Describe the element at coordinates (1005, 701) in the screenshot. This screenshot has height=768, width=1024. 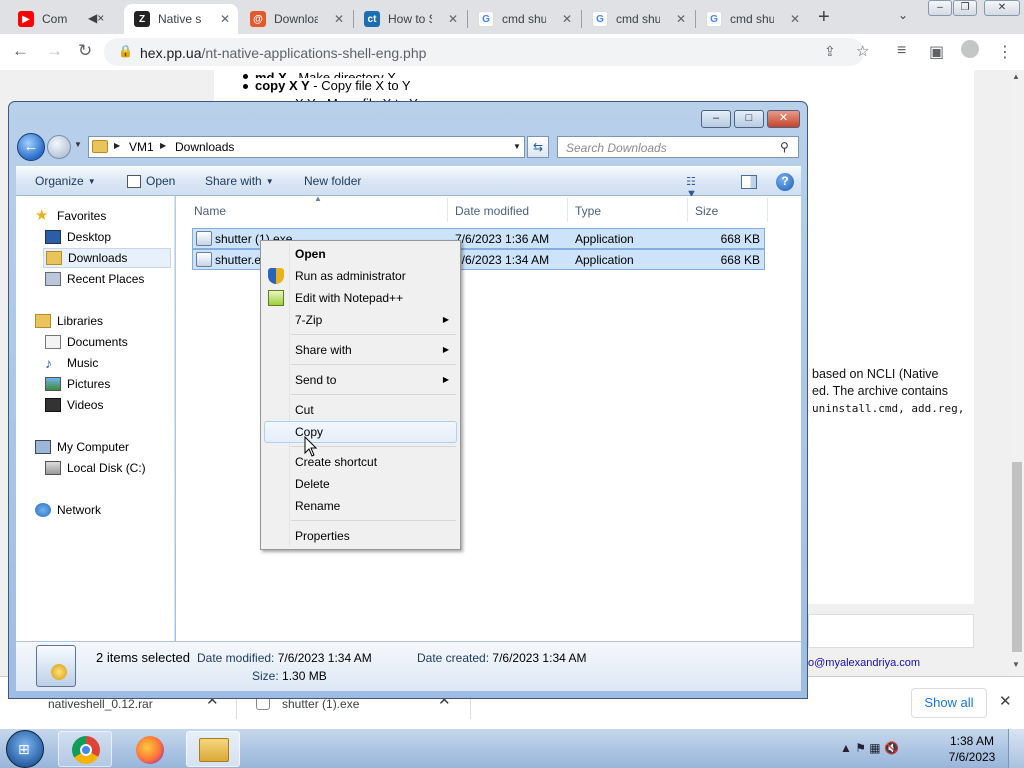
I see `shelf-close-icon: ✕` at that location.